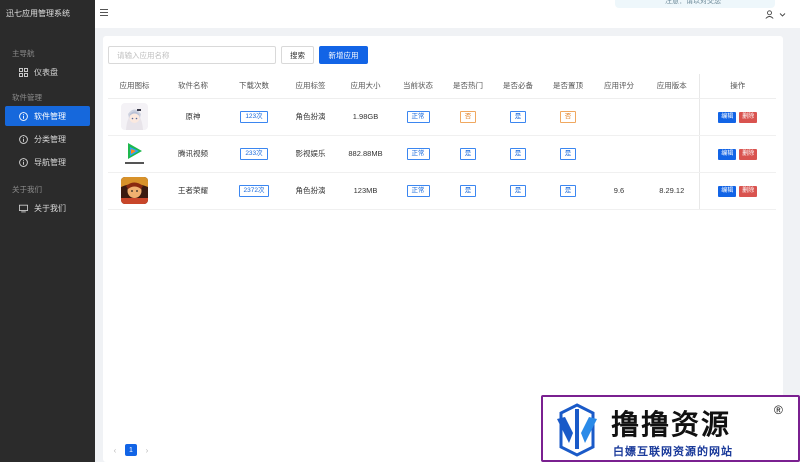 The width and height of the screenshot is (800, 462). What do you see at coordinates (778, 410) in the screenshot?
I see `watermark-registered: ®` at bounding box center [778, 410].